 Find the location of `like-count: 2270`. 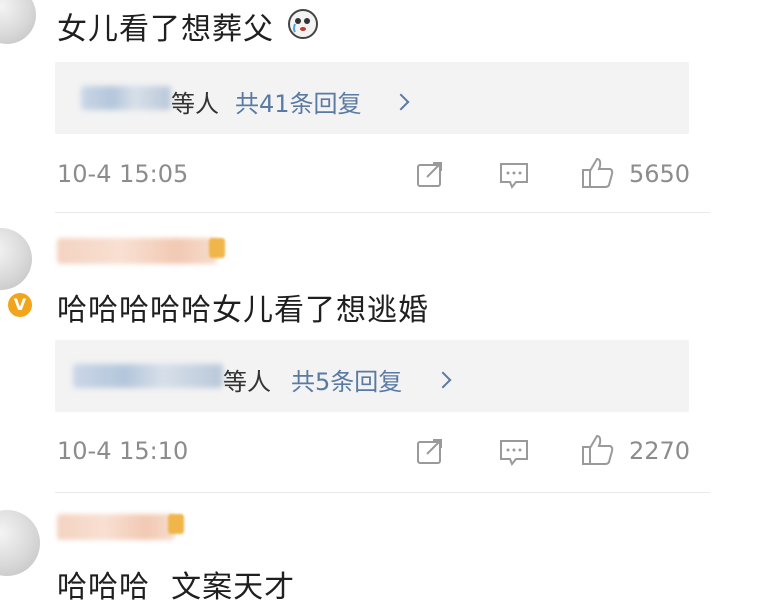

like-count: 2270 is located at coordinates (660, 451).